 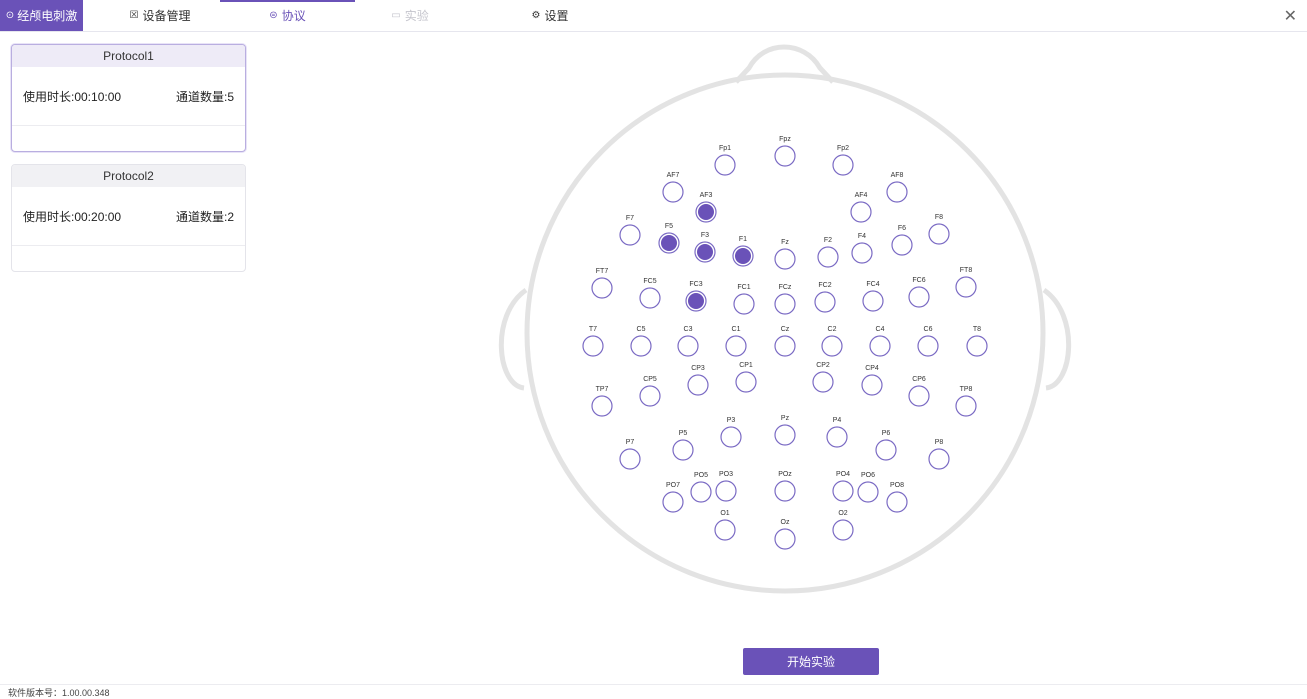 I want to click on electrode-cz: Cz, so click(x=785, y=341).